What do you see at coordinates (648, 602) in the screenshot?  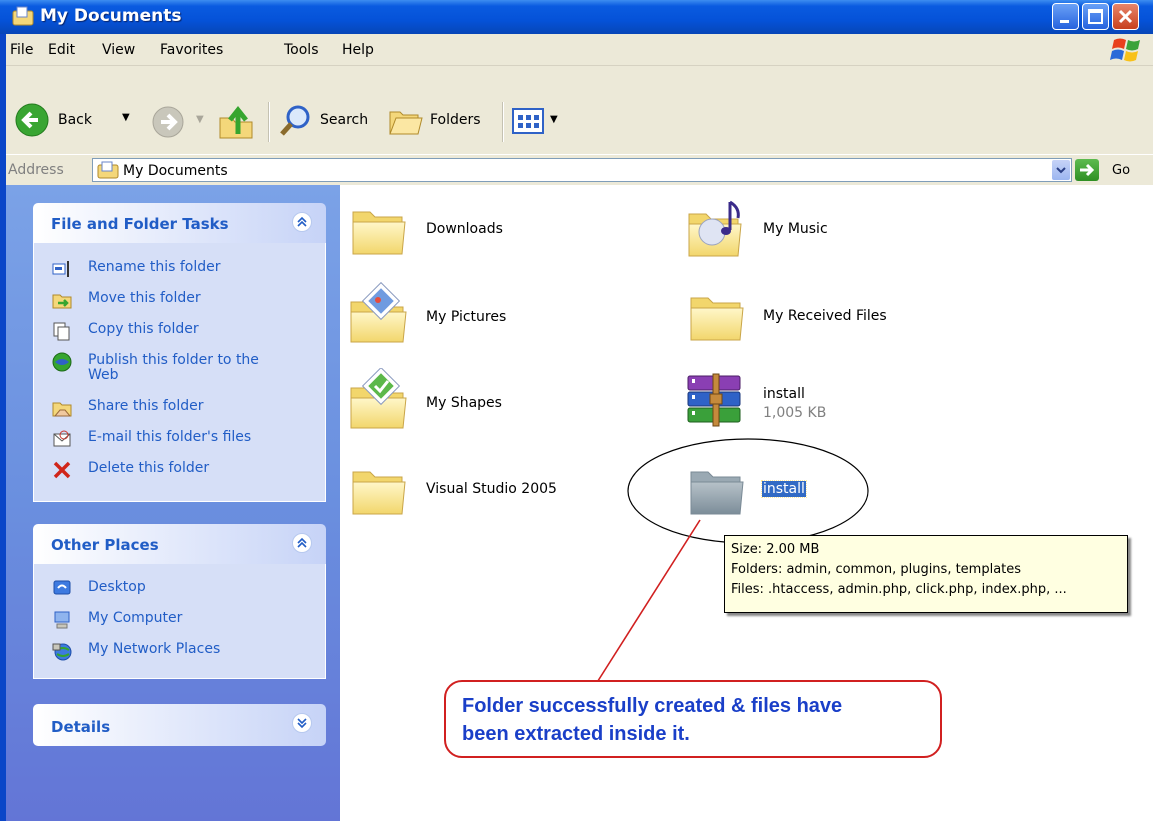 I see `annotation-pointer-line` at bounding box center [648, 602].